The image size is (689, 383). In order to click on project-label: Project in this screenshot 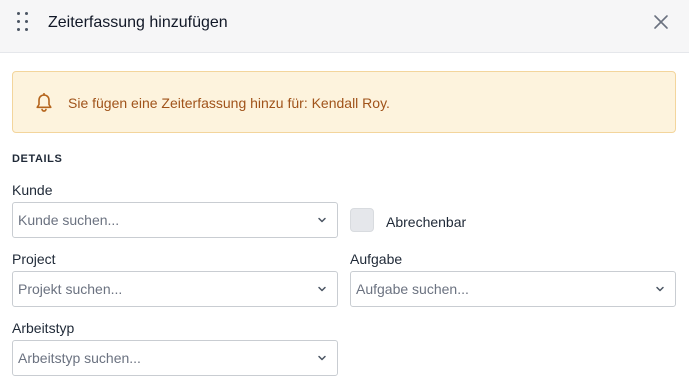, I will do `click(34, 259)`.